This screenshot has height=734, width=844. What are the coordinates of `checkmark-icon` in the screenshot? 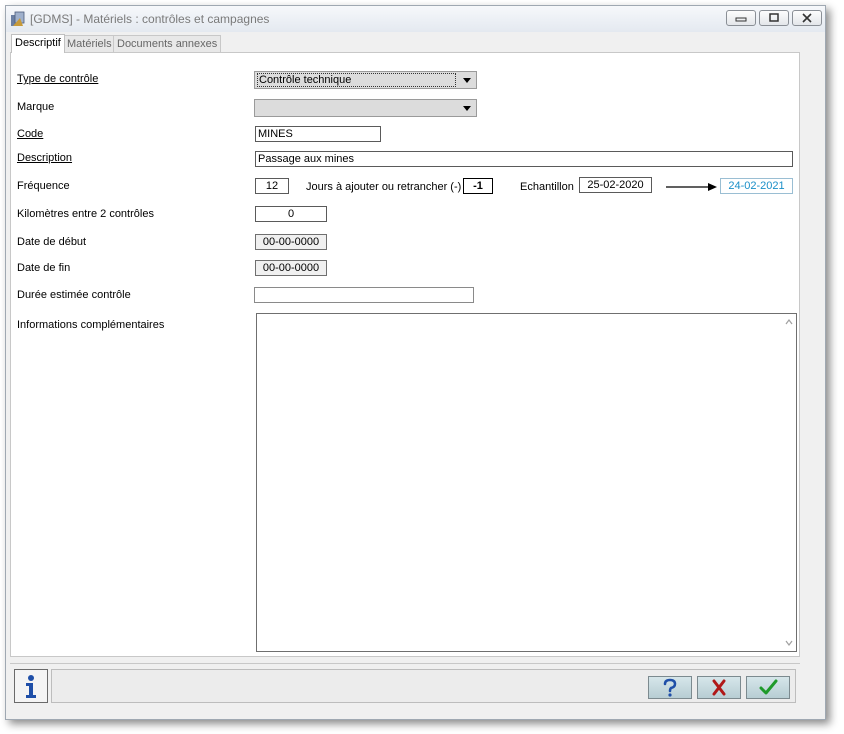 It's located at (768, 687).